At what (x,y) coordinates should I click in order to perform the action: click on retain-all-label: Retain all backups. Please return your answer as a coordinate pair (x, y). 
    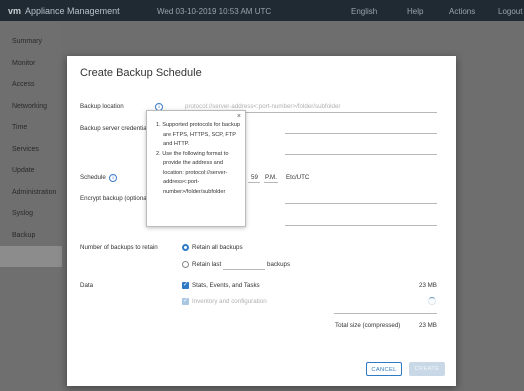
    Looking at the image, I should click on (217, 247).